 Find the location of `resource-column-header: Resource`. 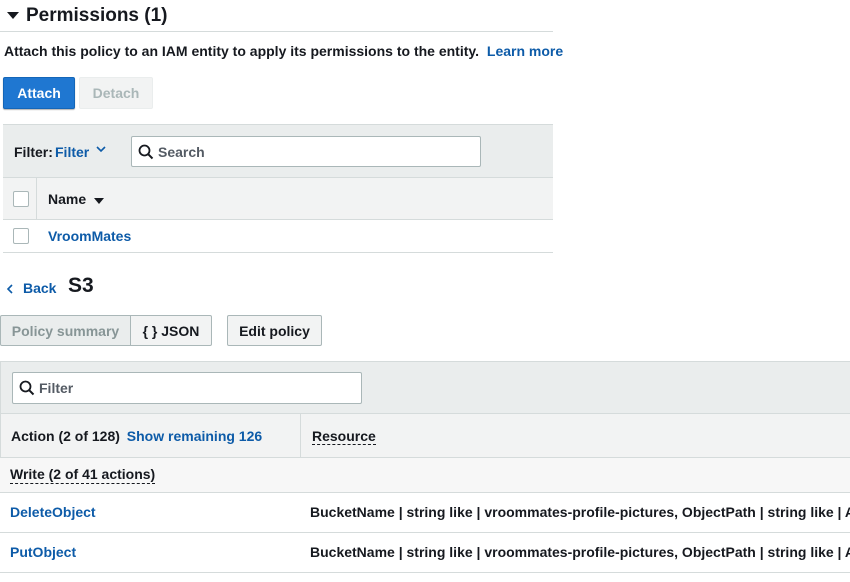

resource-column-header: Resource is located at coordinates (344, 436).